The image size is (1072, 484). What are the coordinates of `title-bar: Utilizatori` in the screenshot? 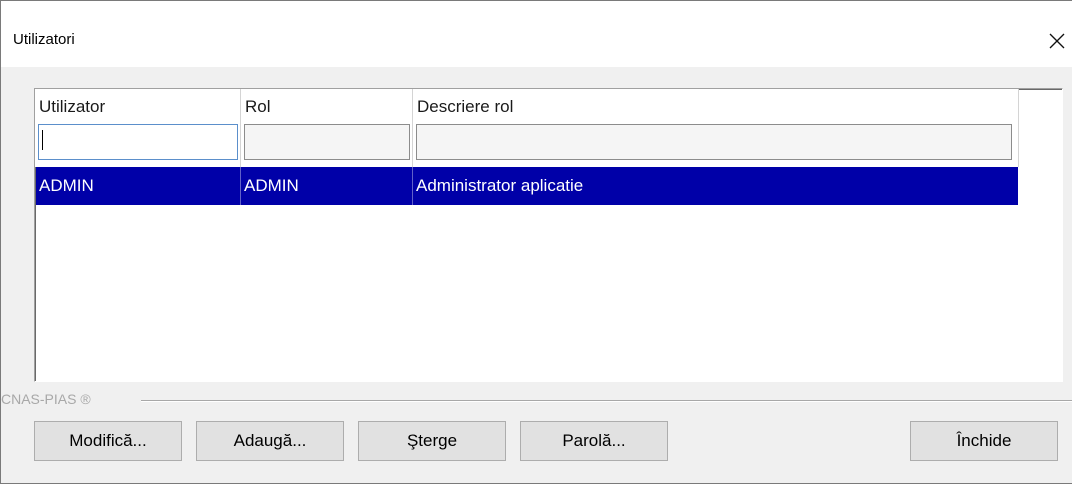 It's located at (536, 34).